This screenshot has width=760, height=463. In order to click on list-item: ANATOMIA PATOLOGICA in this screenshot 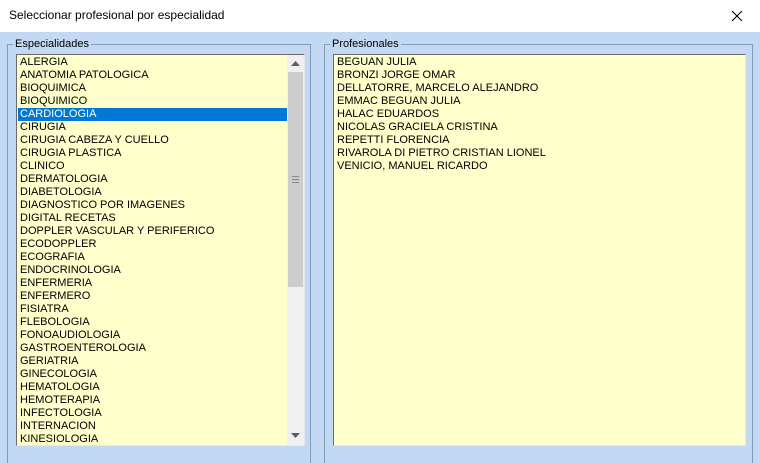, I will do `click(152, 75)`.